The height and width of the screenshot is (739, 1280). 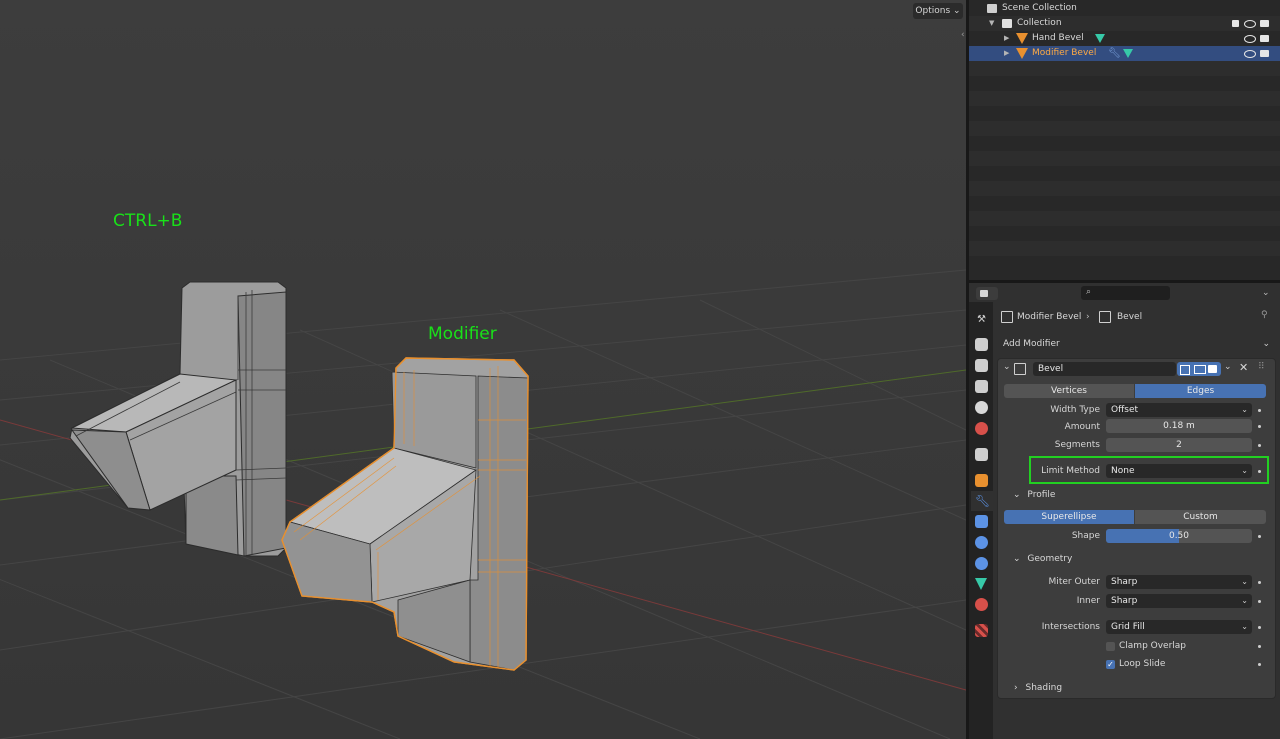 What do you see at coordinates (1082, 427) in the screenshot?
I see `amount-label: Amount` at bounding box center [1082, 427].